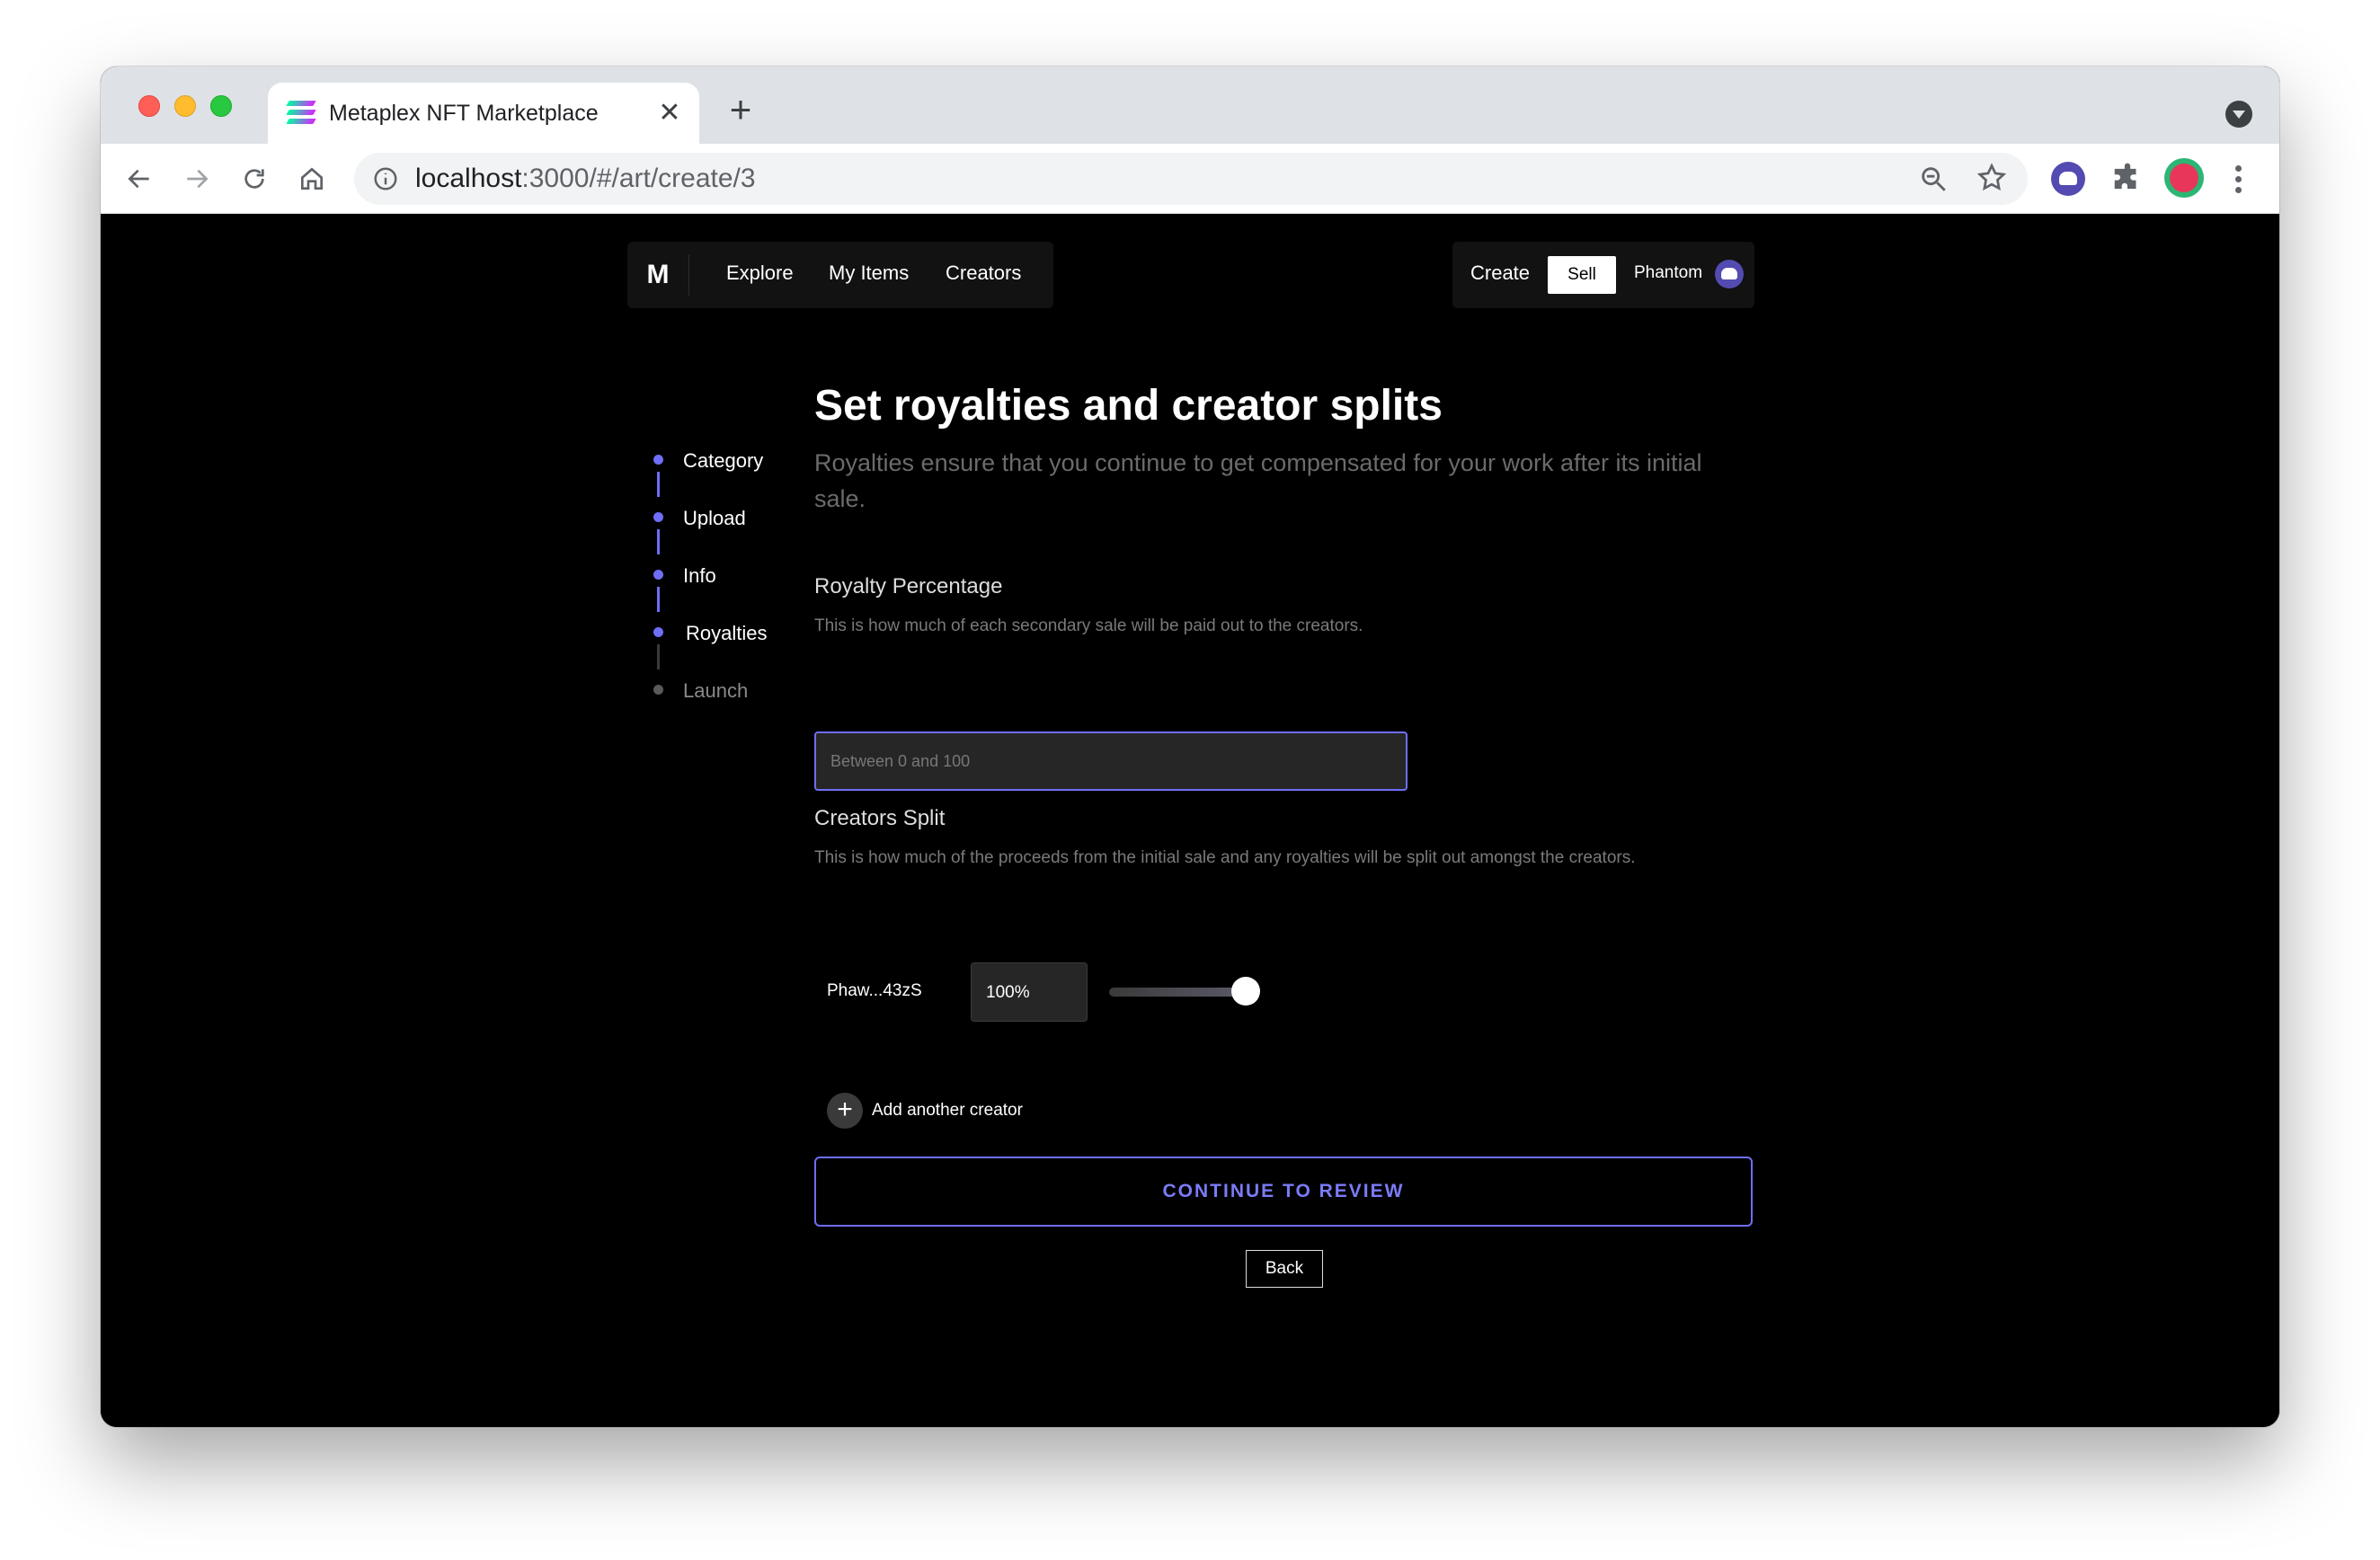 The image size is (2380, 1560). What do you see at coordinates (658, 690) in the screenshot?
I see `step-dot-launch` at bounding box center [658, 690].